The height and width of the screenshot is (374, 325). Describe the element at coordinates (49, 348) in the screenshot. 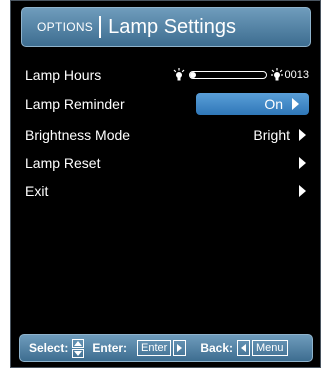

I see `select-label: Select:` at that location.